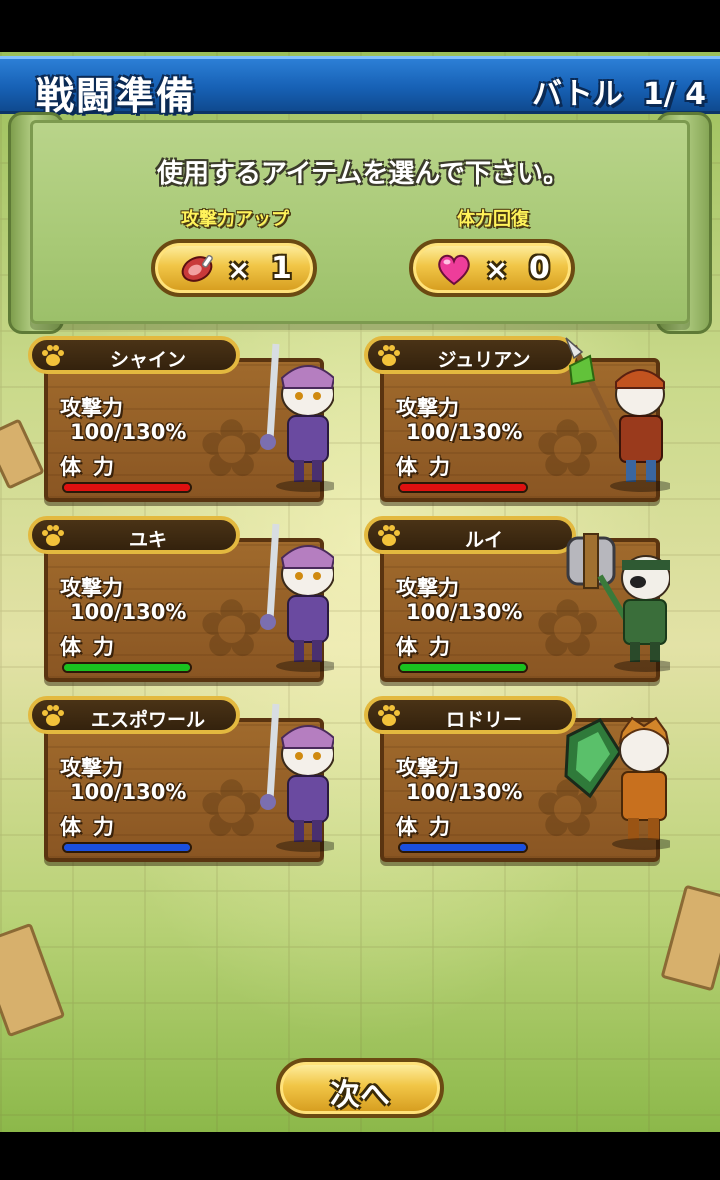  What do you see at coordinates (147, 540) in the screenshot?
I see `cat-name: ユキ` at bounding box center [147, 540].